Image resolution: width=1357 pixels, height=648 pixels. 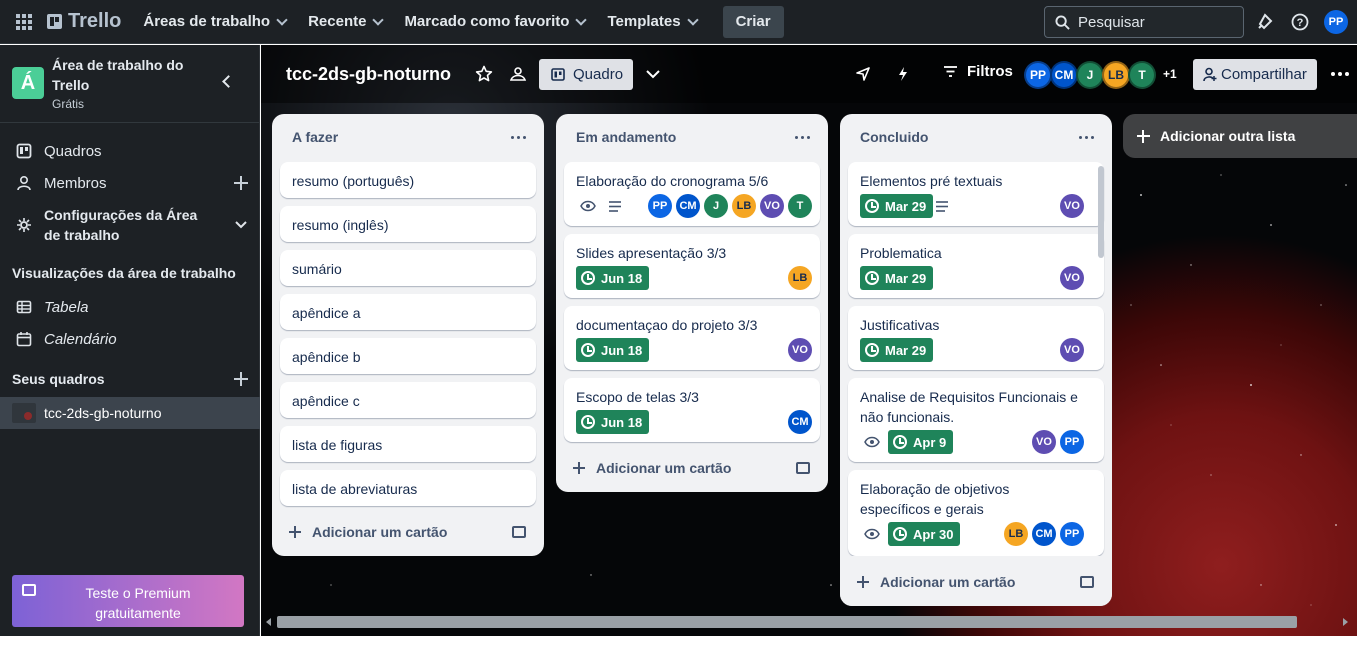 I want to click on card: resumo (português), so click(x=408, y=180).